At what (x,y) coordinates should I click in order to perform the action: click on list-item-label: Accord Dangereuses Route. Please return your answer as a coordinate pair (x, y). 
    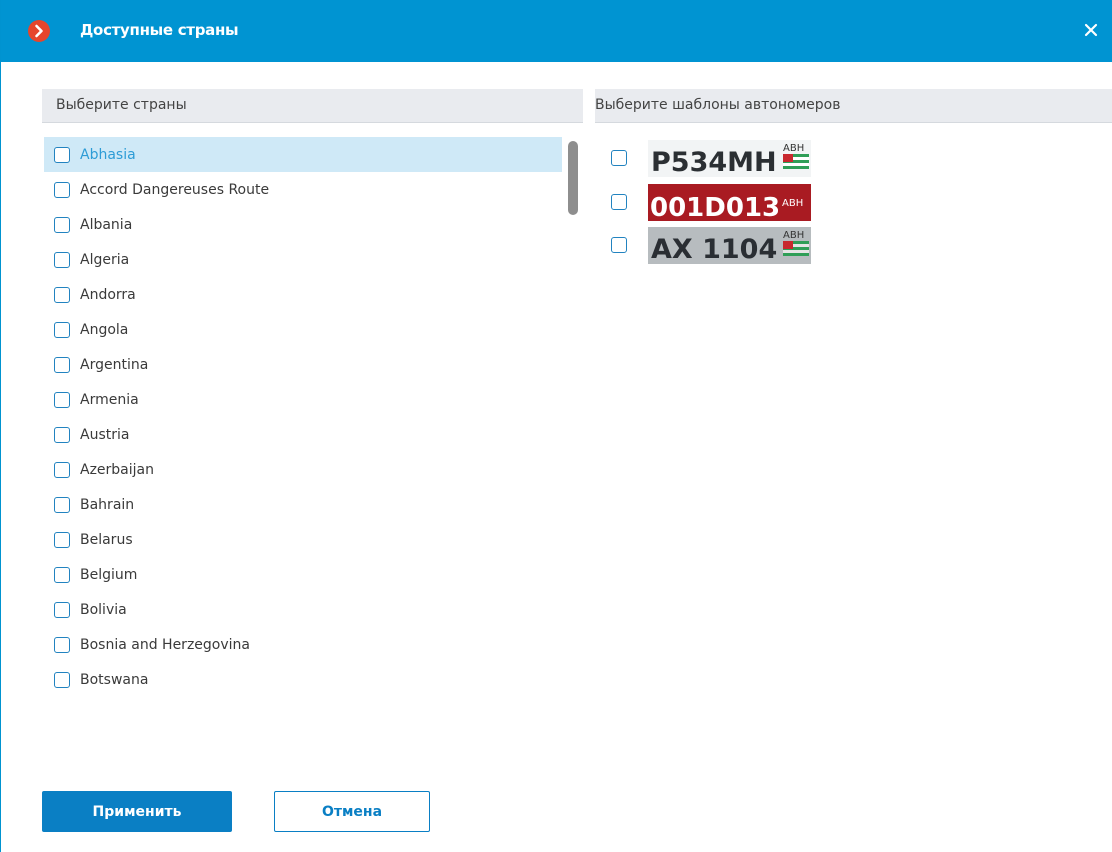
    Looking at the image, I should click on (175, 189).